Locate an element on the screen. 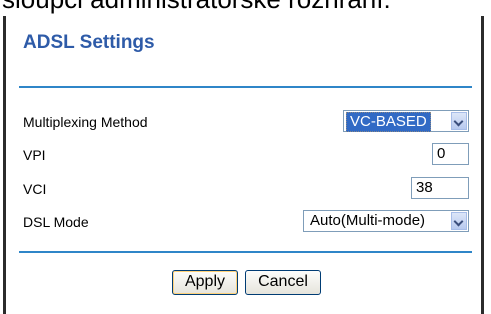 The height and width of the screenshot is (314, 491). dsl-mode-label: DSL Mode is located at coordinates (56, 222).